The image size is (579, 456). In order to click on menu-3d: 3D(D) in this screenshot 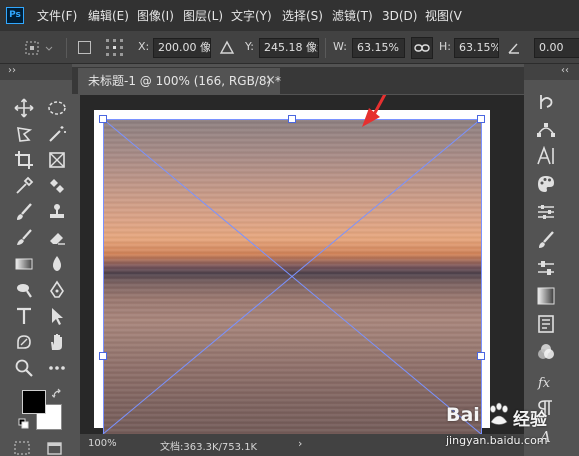, I will do `click(399, 16)`.